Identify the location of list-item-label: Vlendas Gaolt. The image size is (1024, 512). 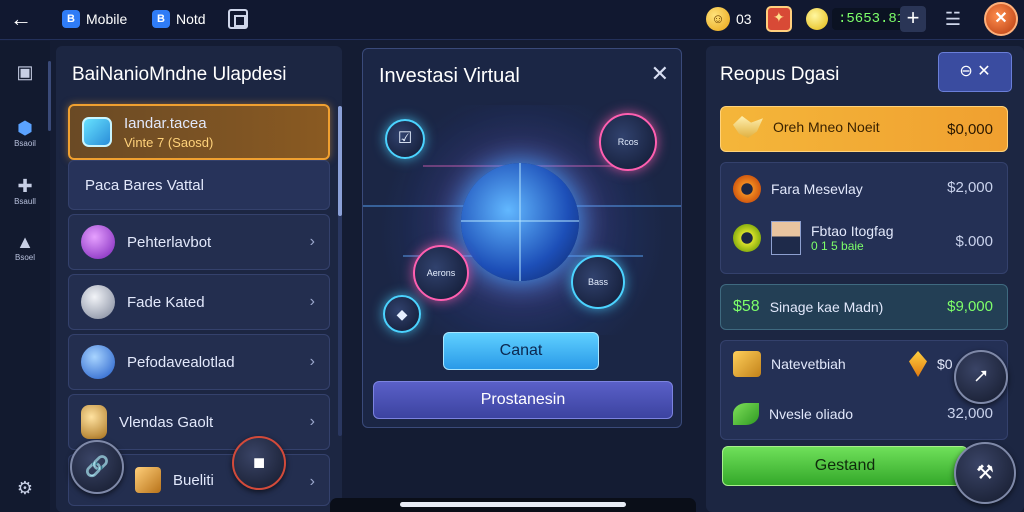
(166, 422).